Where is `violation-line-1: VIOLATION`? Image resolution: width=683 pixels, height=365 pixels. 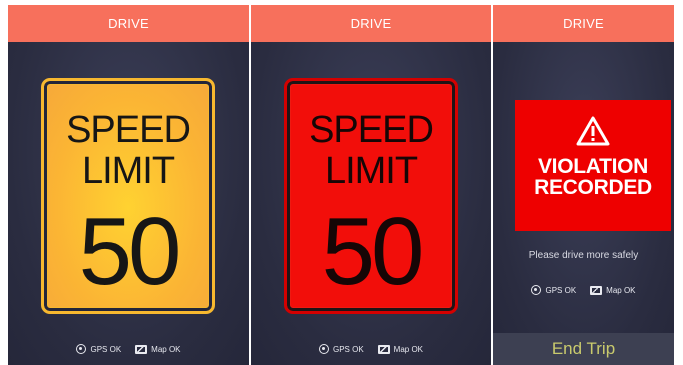
violation-line-1: VIOLATION is located at coordinates (593, 166).